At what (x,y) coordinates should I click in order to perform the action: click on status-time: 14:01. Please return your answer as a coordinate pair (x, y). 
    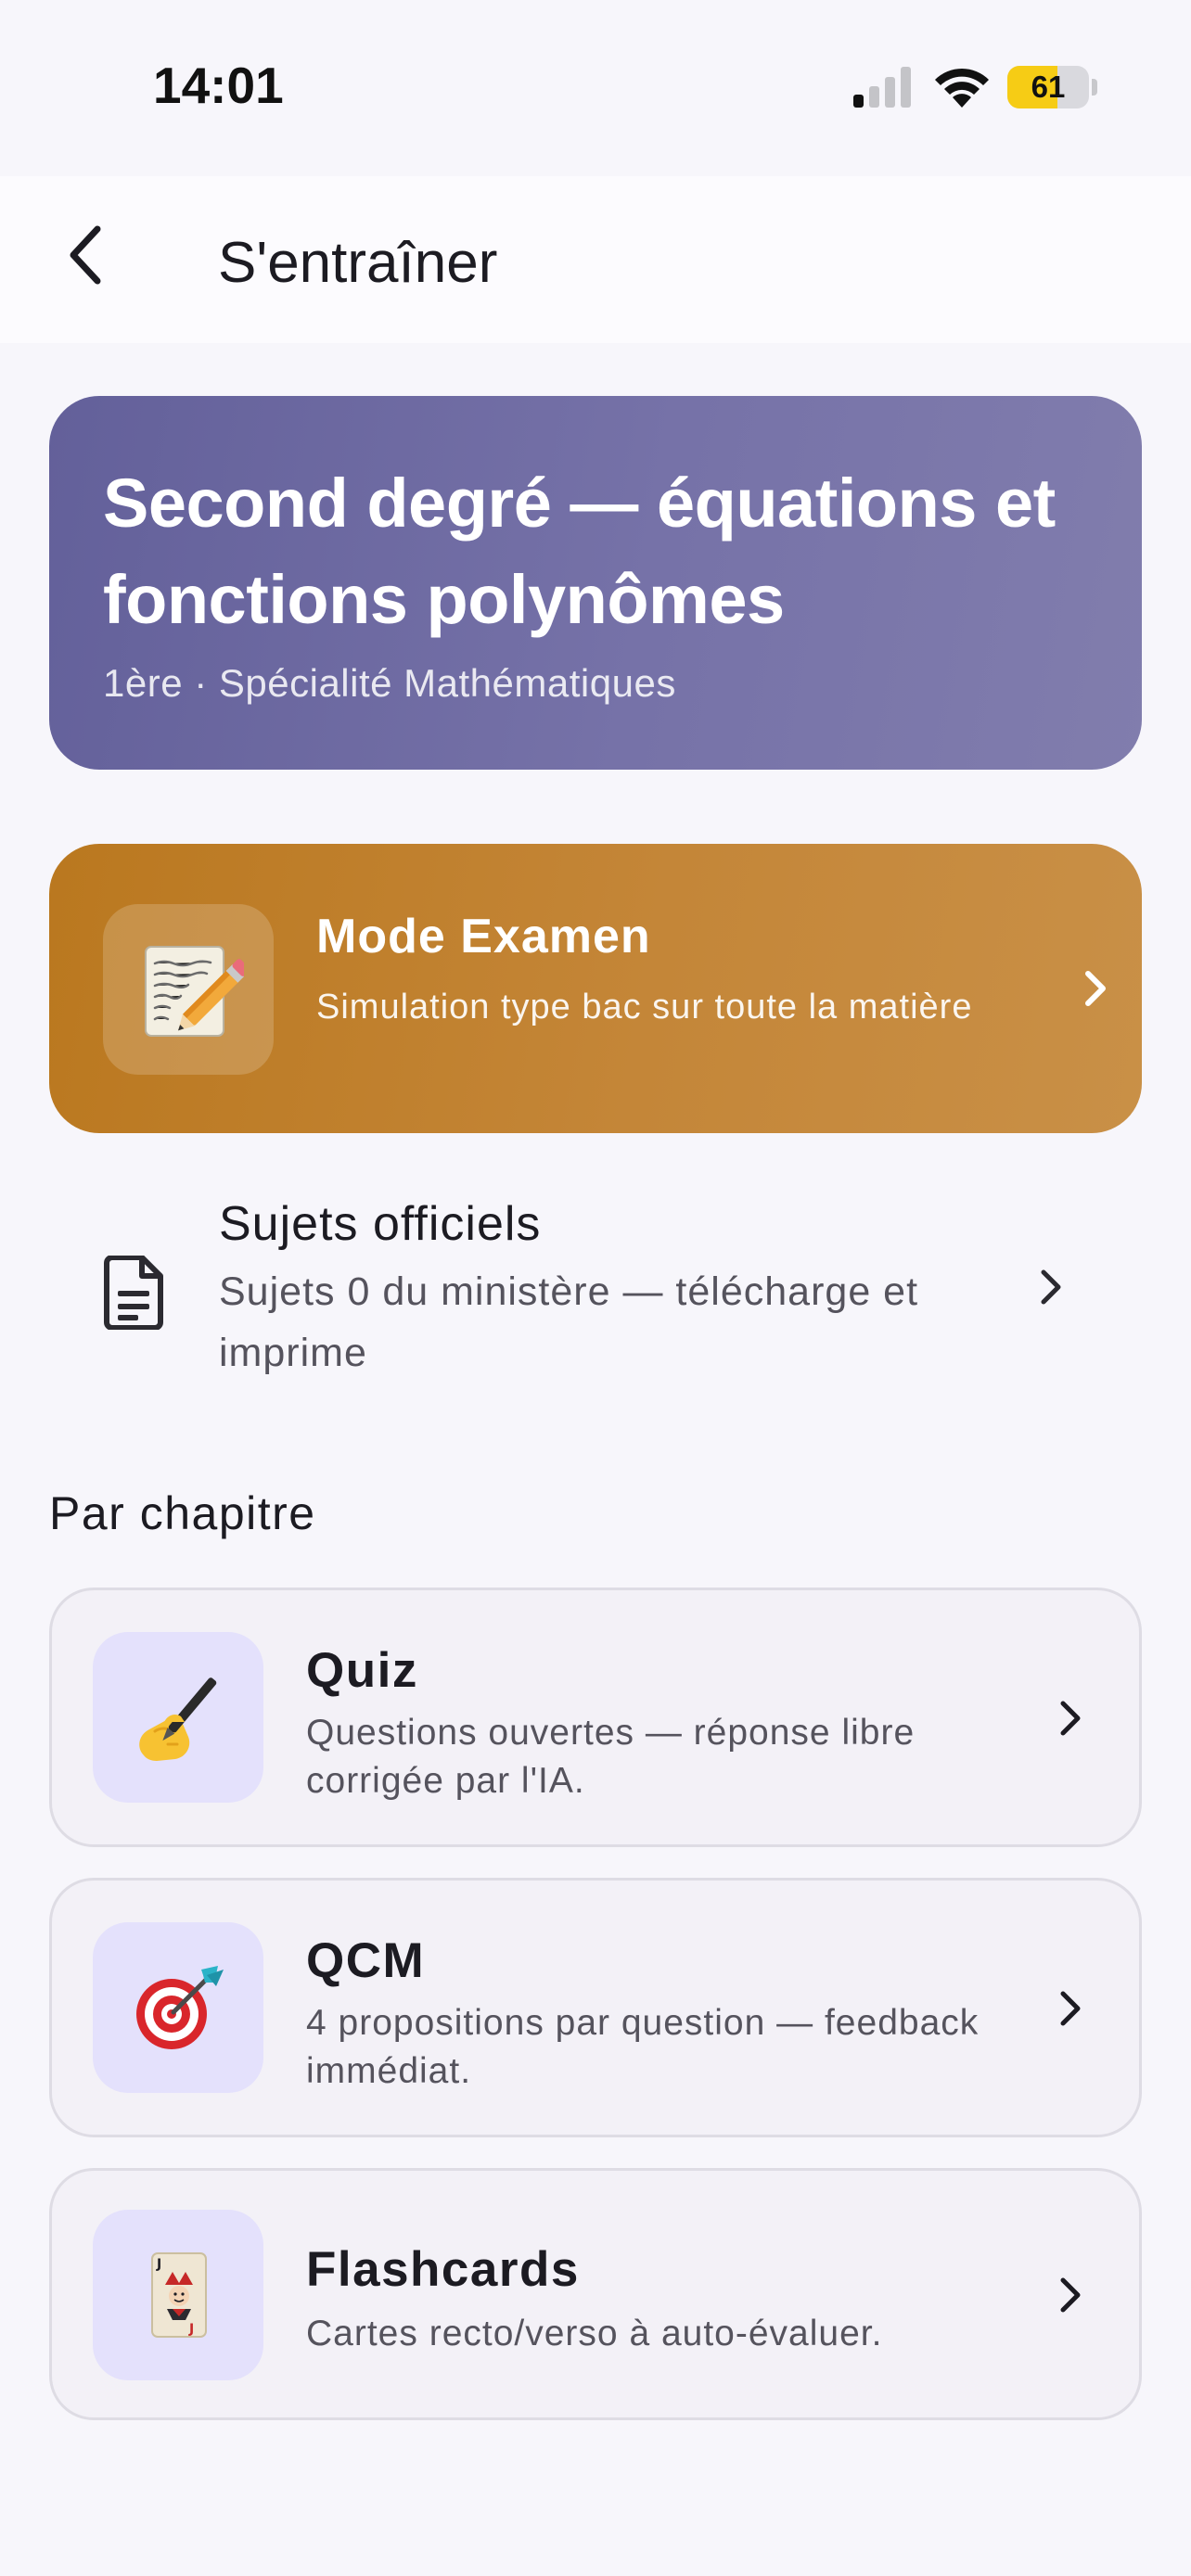
    Looking at the image, I should click on (218, 85).